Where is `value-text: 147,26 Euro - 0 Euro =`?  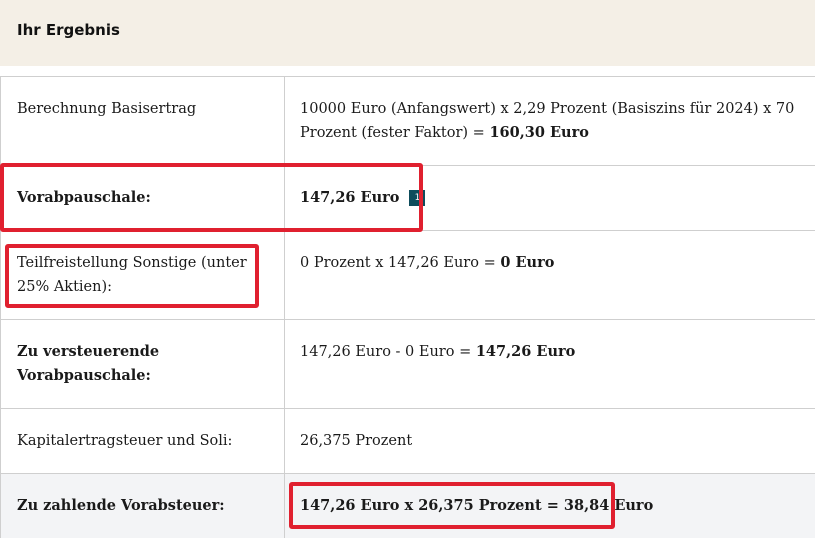 value-text: 147,26 Euro - 0 Euro = is located at coordinates (388, 352).